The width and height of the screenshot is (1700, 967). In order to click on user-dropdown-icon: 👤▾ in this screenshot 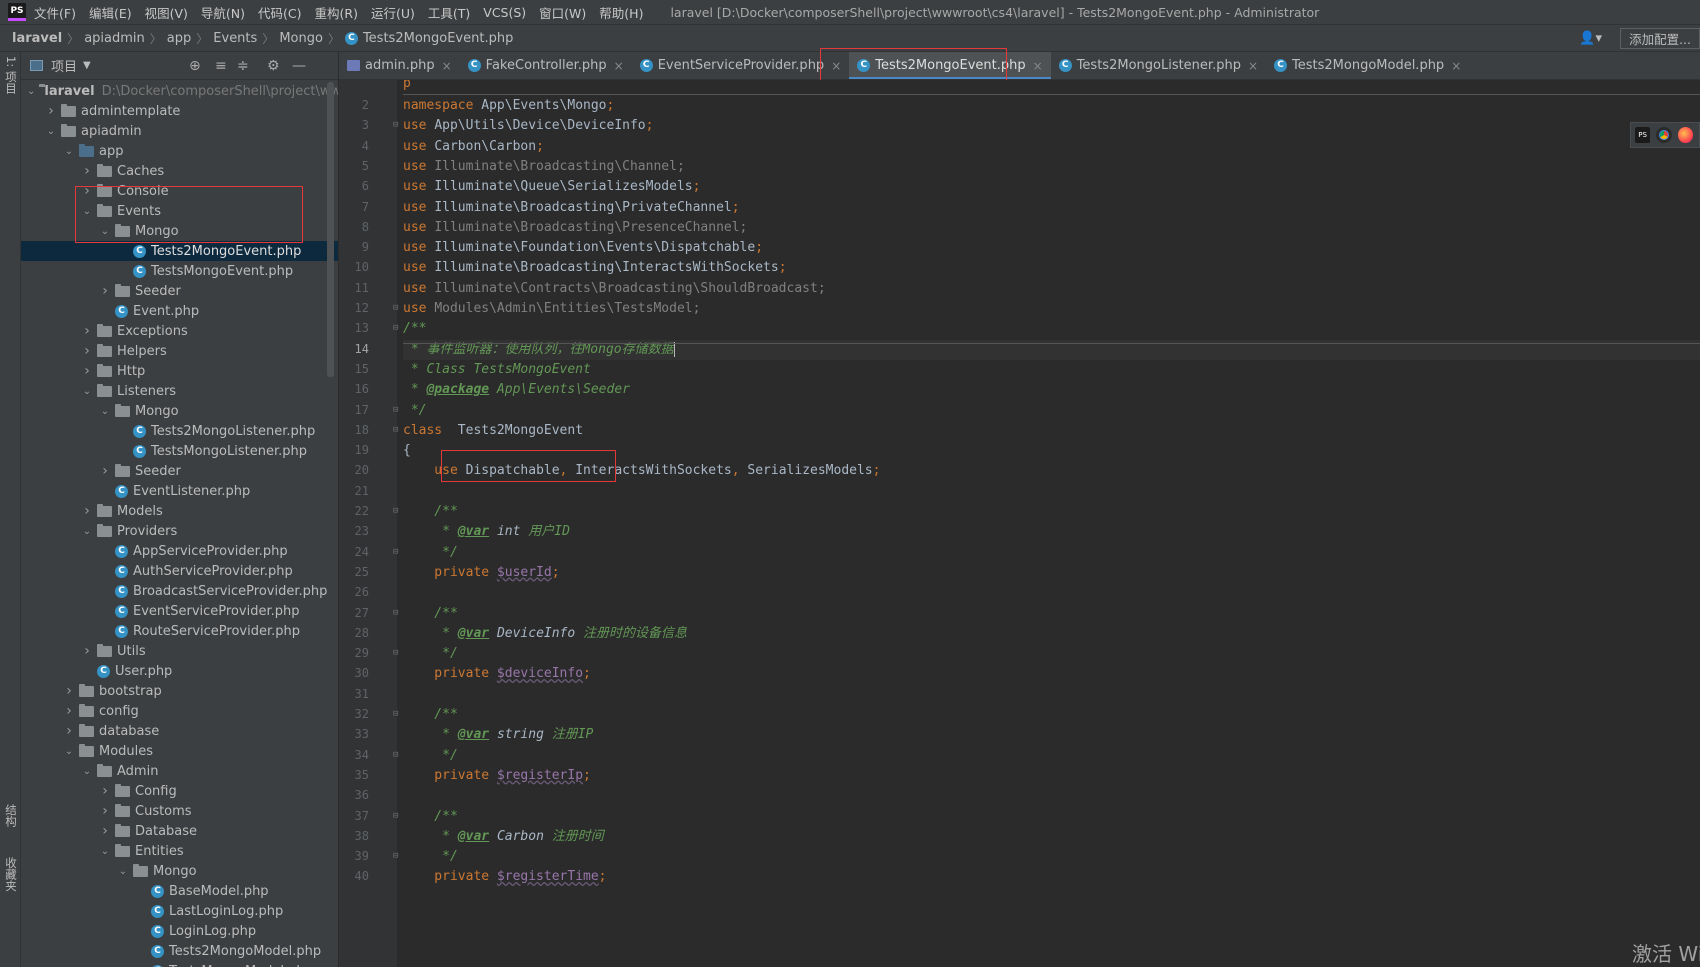, I will do `click(1590, 38)`.